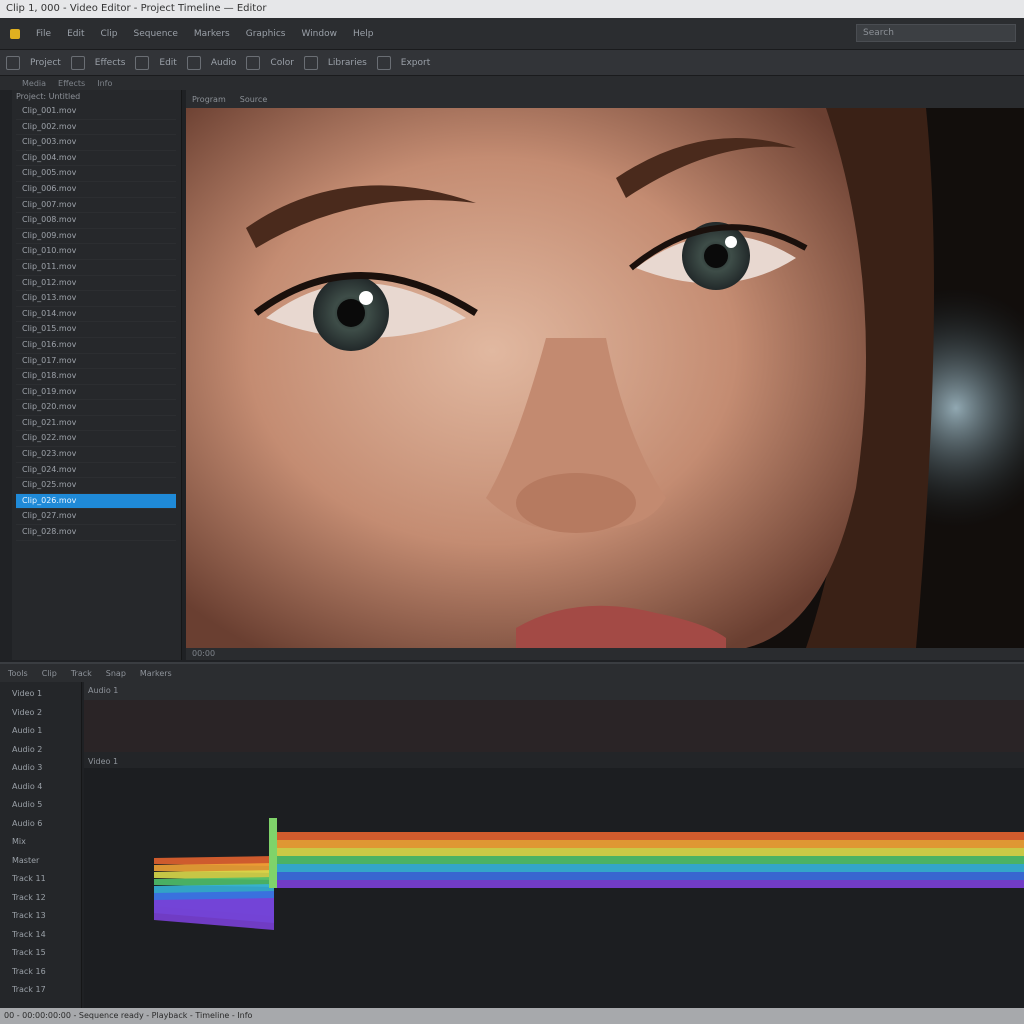 This screenshot has height=1024, width=1024. I want to click on track-header: Track 16, so click(45, 972).